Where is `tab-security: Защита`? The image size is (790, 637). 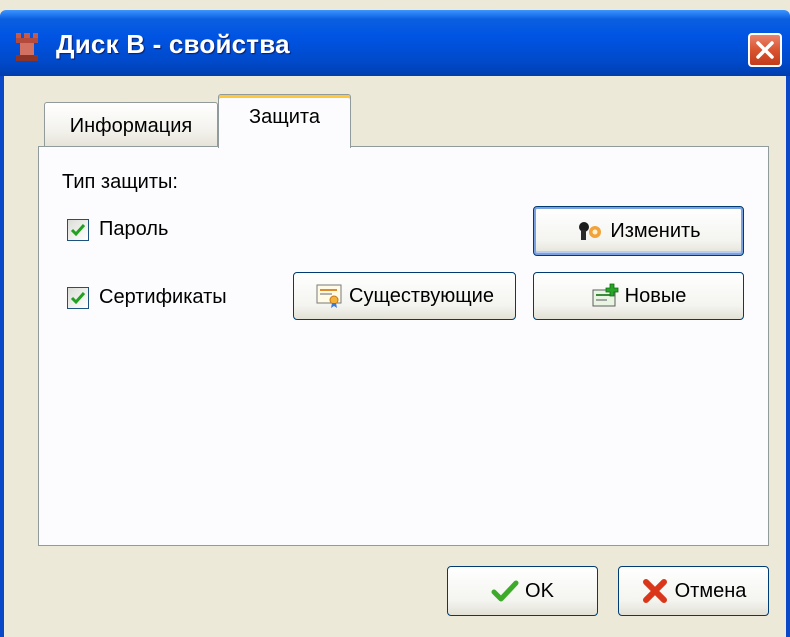
tab-security: Защита is located at coordinates (284, 121).